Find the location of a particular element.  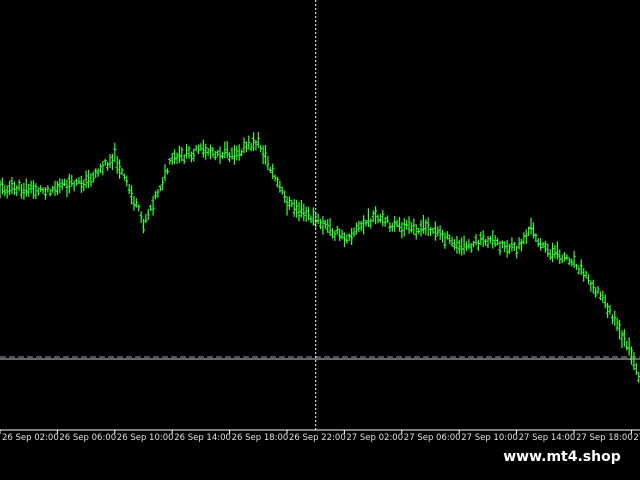

time-tick-label: 27 is located at coordinates (636, 438).